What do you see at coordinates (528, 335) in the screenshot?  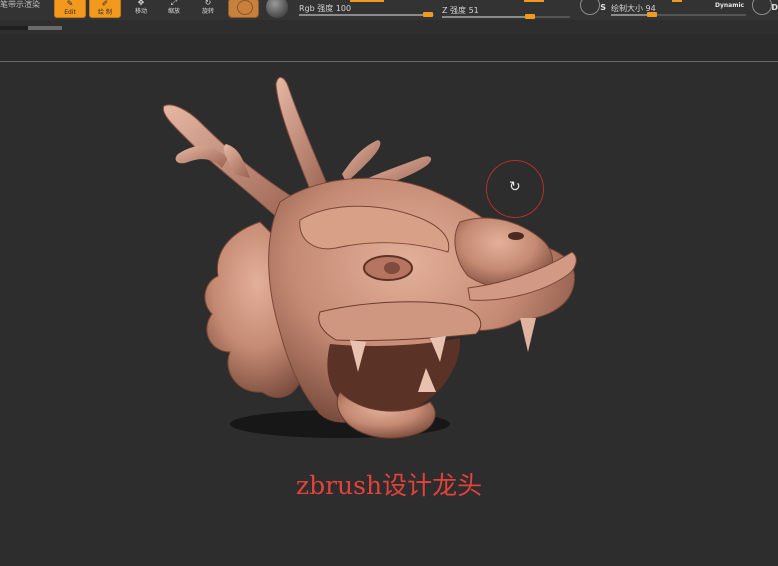 I see `fang-chin` at bounding box center [528, 335].